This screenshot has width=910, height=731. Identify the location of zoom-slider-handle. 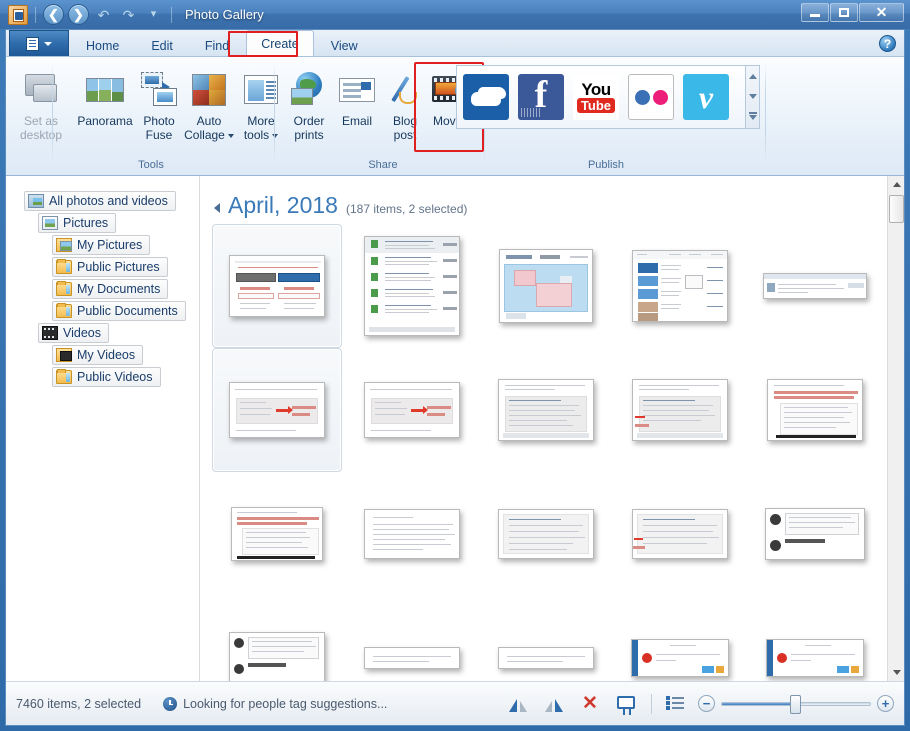
(796, 704).